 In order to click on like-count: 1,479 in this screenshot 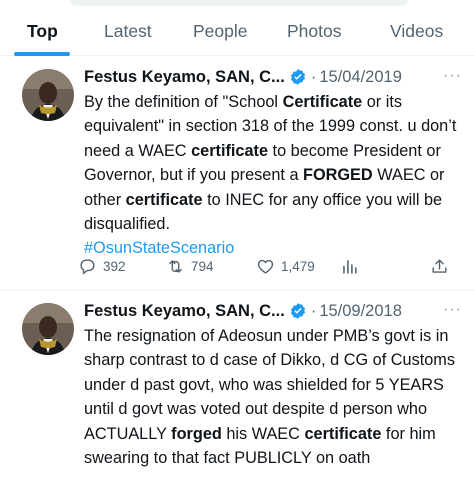, I will do `click(298, 266)`.